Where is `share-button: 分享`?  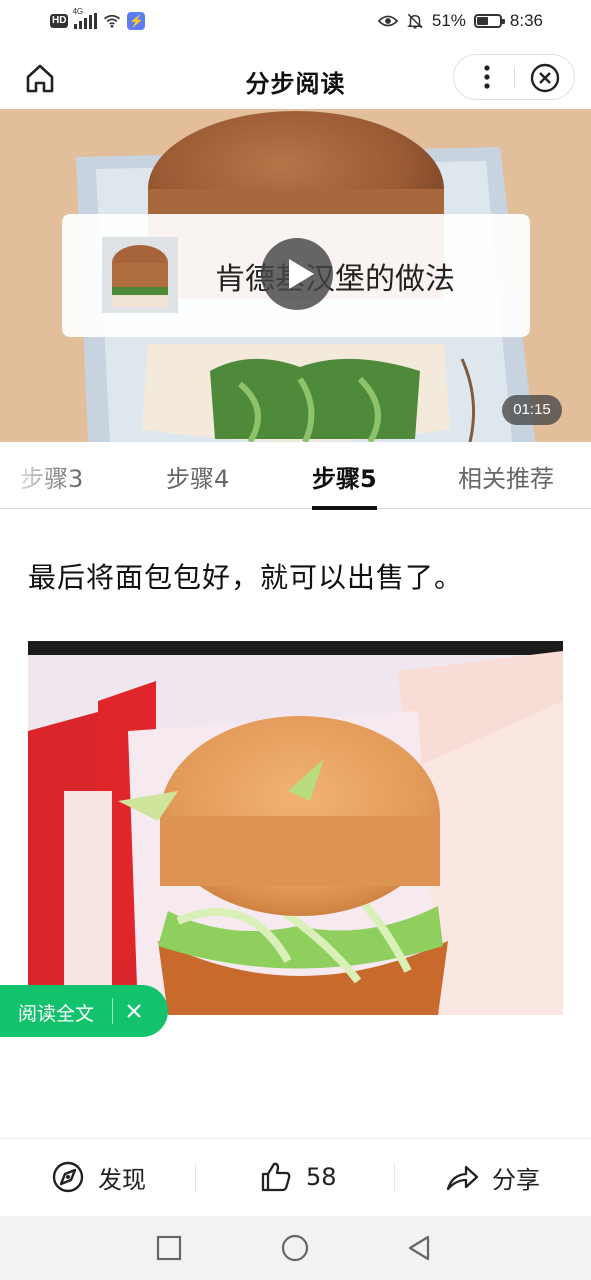 share-button: 分享 is located at coordinates (492, 1177).